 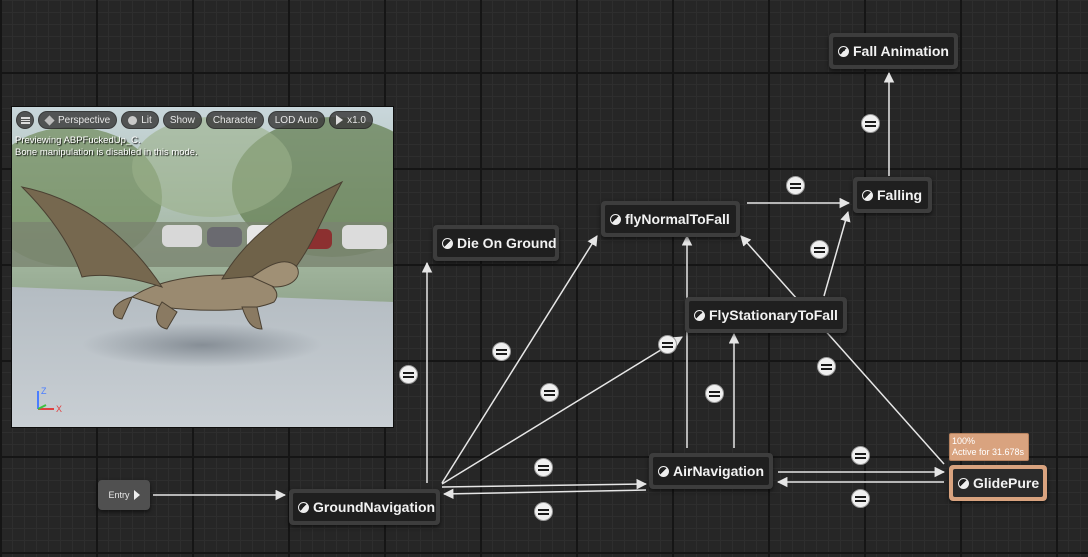 What do you see at coordinates (719, 471) in the screenshot?
I see `state-label: AirNavigation` at bounding box center [719, 471].